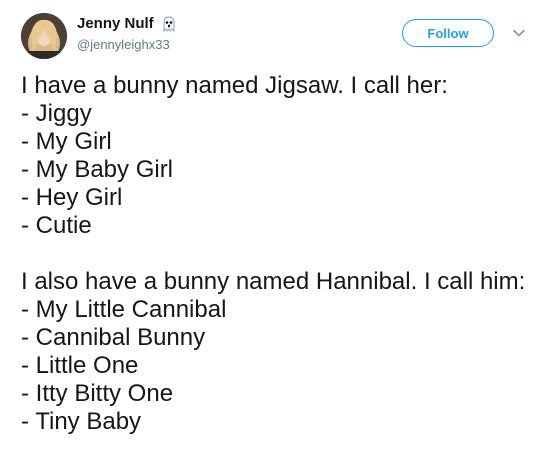 Image resolution: width=546 pixels, height=475 pixels. What do you see at coordinates (448, 33) in the screenshot?
I see `follow-button: Follow` at bounding box center [448, 33].